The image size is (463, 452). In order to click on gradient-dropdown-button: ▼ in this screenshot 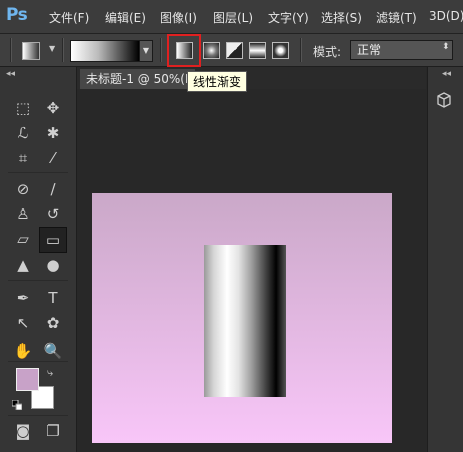, I will do `click(146, 51)`.